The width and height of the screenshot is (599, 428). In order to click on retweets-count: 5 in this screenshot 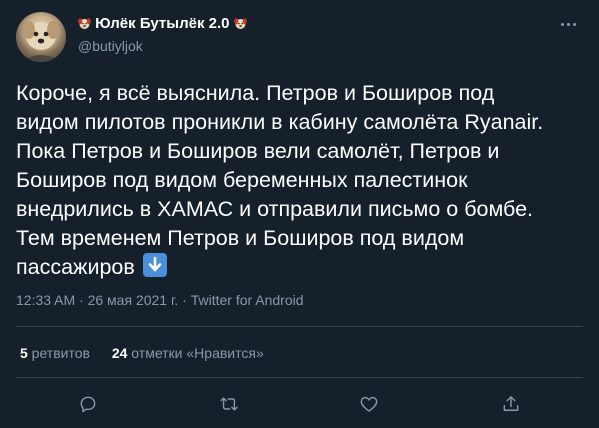, I will do `click(24, 353)`.